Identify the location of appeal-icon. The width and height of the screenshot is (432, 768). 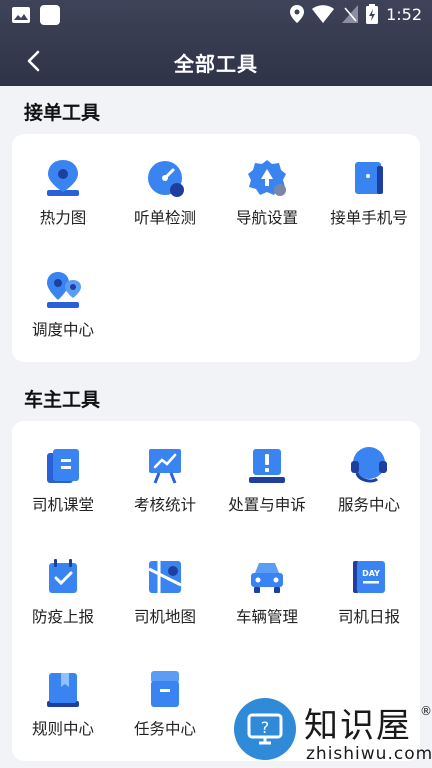
(267, 466).